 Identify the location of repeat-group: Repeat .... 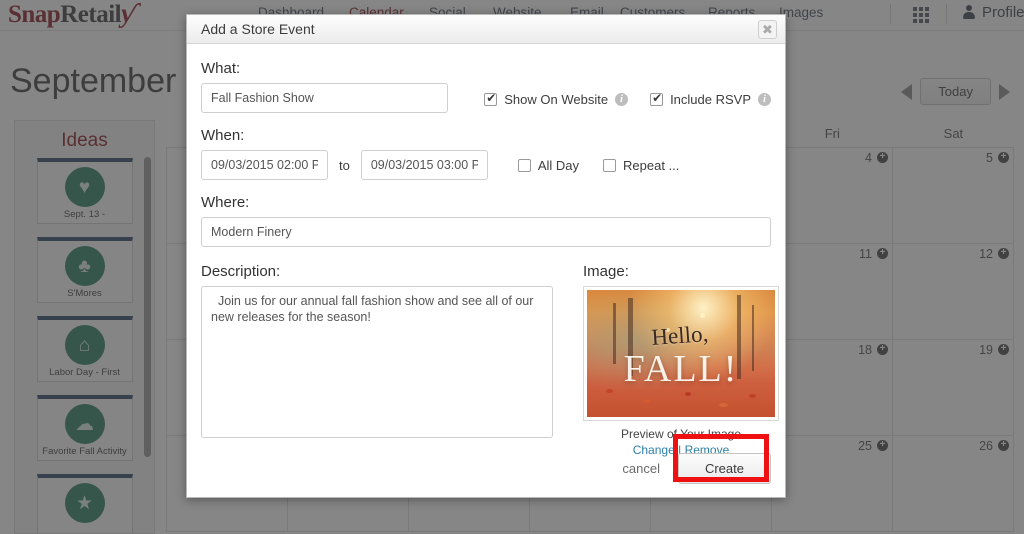
(641, 165).